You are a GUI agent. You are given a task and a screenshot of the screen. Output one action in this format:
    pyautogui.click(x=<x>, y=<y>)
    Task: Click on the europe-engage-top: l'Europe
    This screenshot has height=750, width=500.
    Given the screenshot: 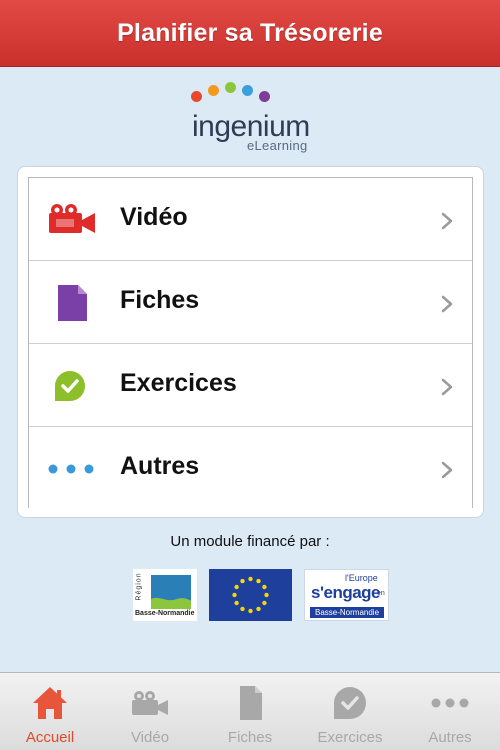 What is the action you would take?
    pyautogui.click(x=361, y=578)
    